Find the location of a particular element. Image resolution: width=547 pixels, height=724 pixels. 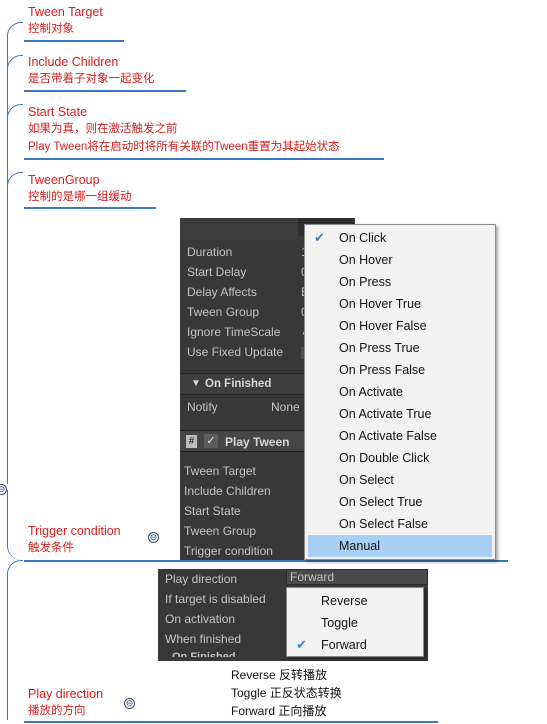

menu-item-on-activate: On Activate is located at coordinates (400, 392).